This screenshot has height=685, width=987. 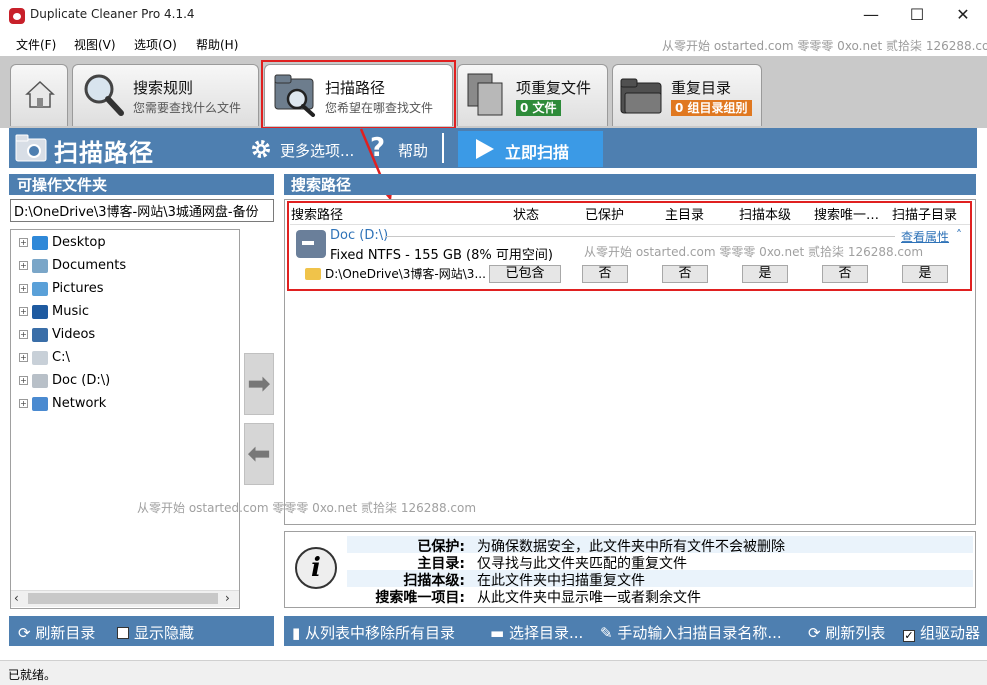 I want to click on tree-item-label: Doc (D:\), so click(x=81, y=380).